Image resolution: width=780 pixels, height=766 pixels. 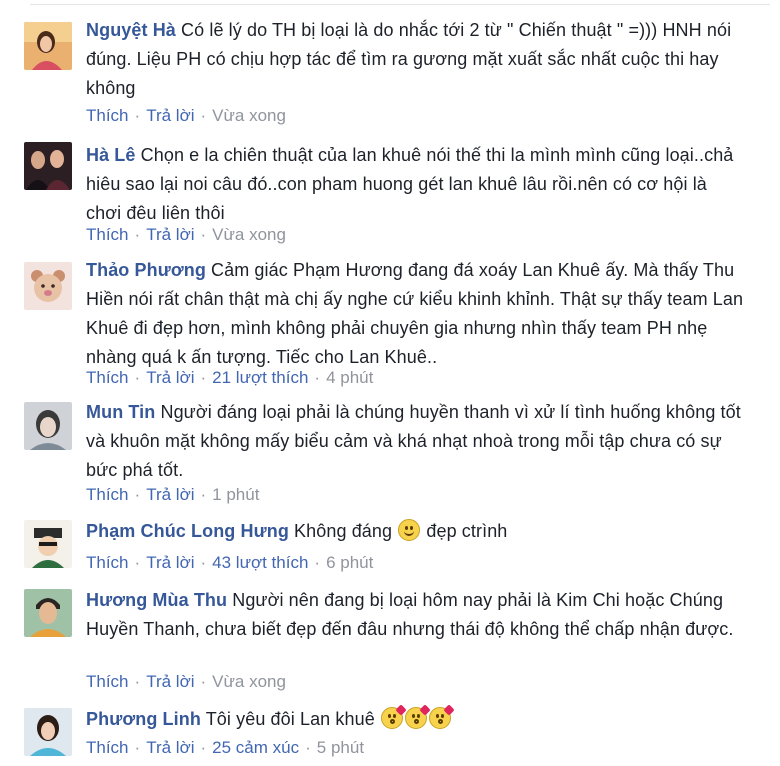 I want to click on user-avatar-group-photo-icon, so click(x=48, y=166).